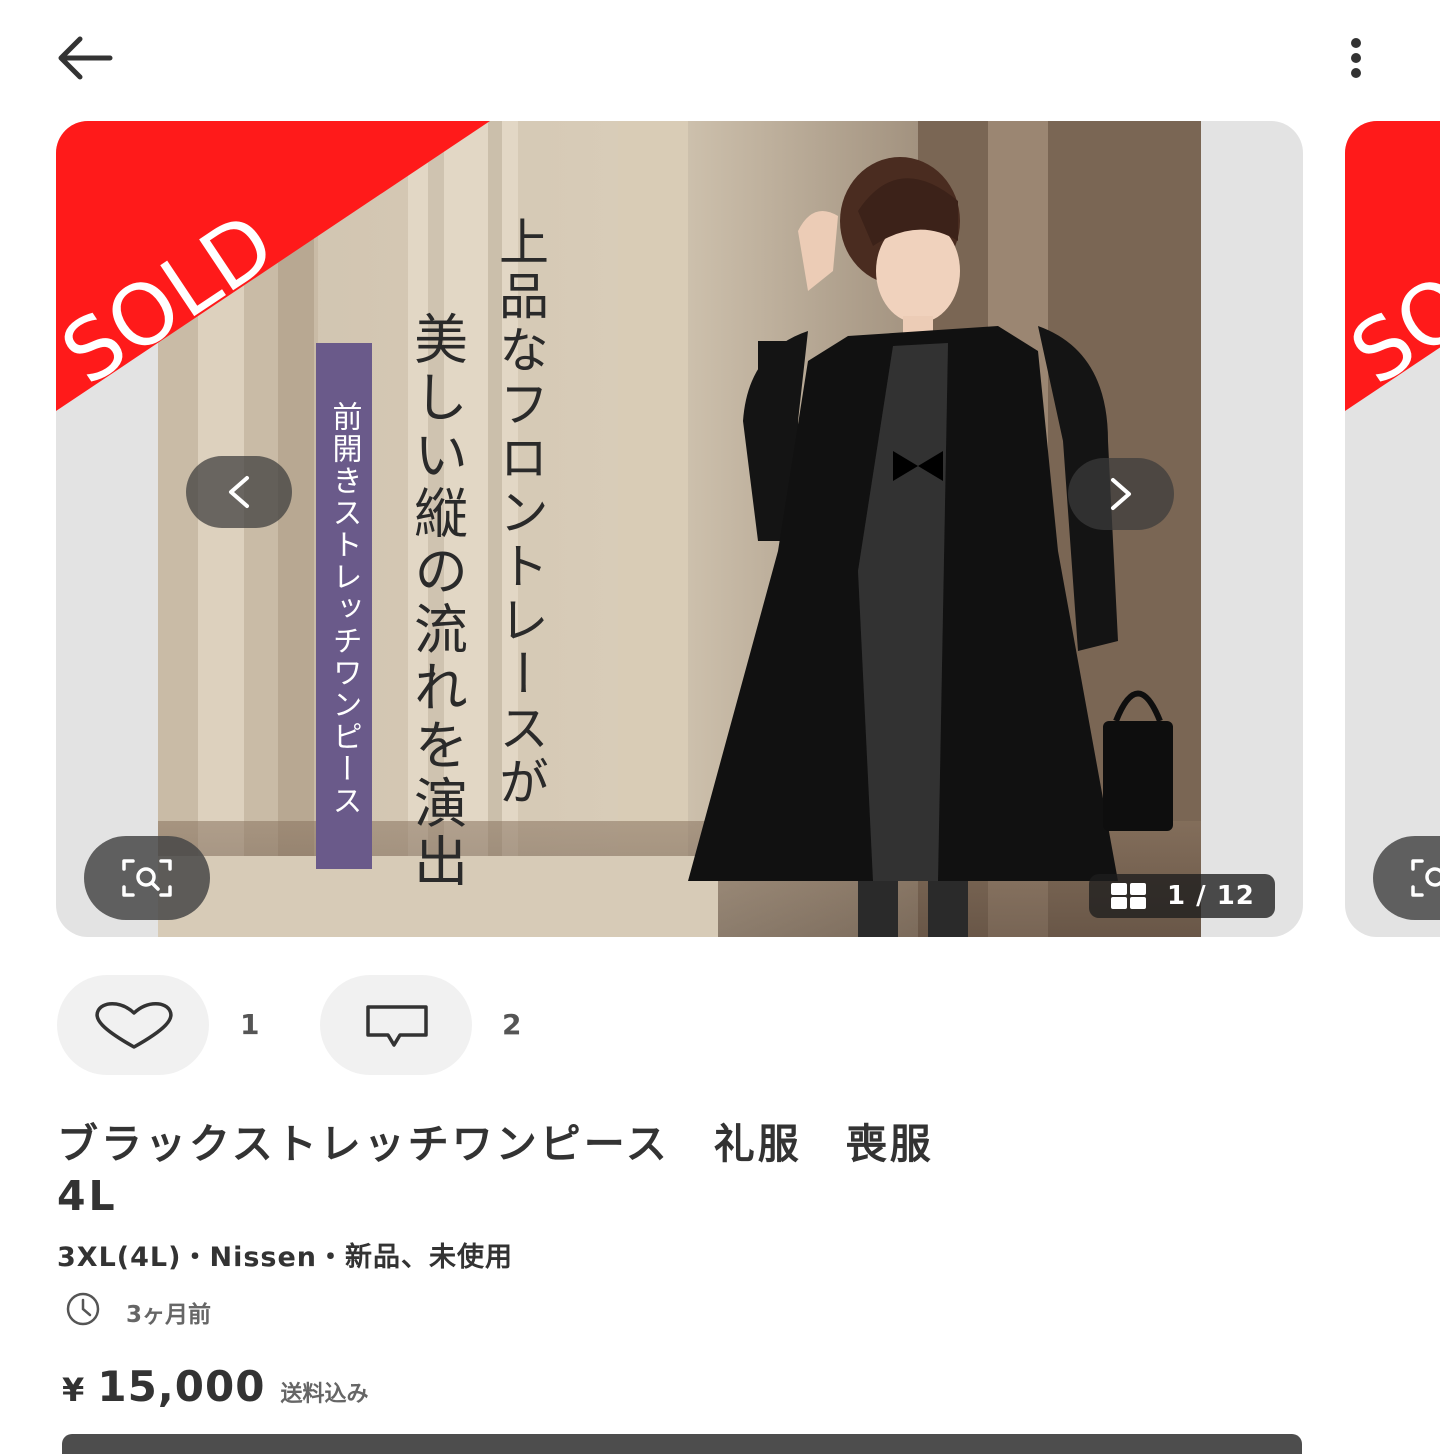 The width and height of the screenshot is (1440, 1454). I want to click on like-count: 1, so click(250, 1024).